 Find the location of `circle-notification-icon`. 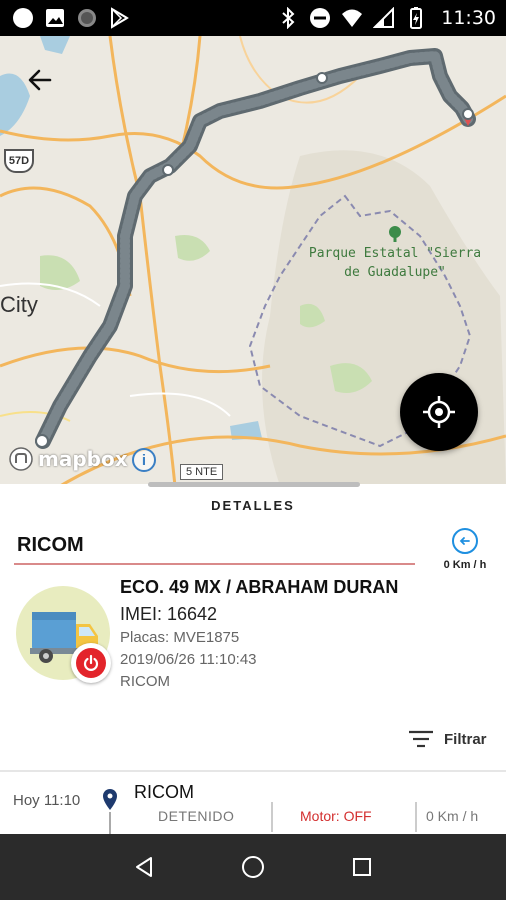

circle-notification-icon is located at coordinates (23, 18).